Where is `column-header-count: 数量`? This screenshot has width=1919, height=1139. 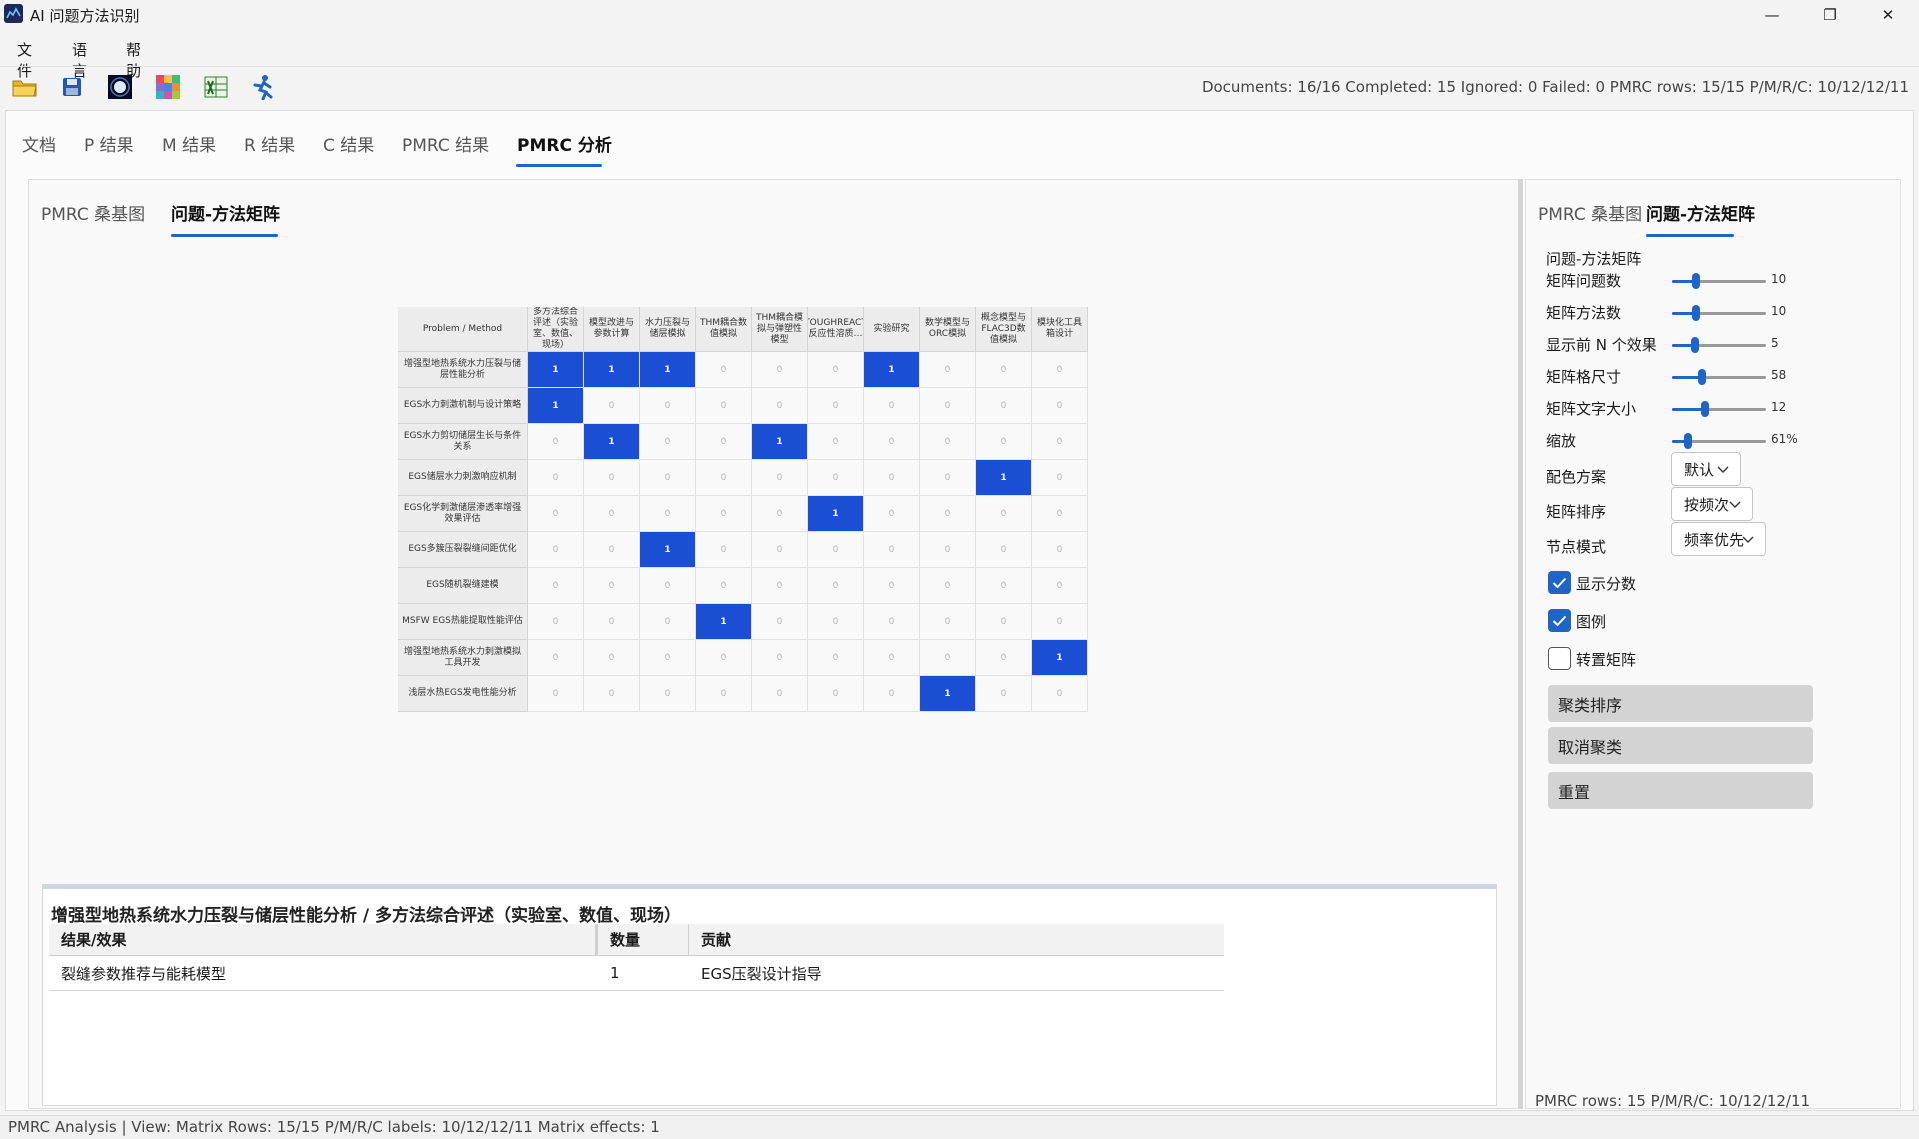
column-header-count: 数量 is located at coordinates (643, 940).